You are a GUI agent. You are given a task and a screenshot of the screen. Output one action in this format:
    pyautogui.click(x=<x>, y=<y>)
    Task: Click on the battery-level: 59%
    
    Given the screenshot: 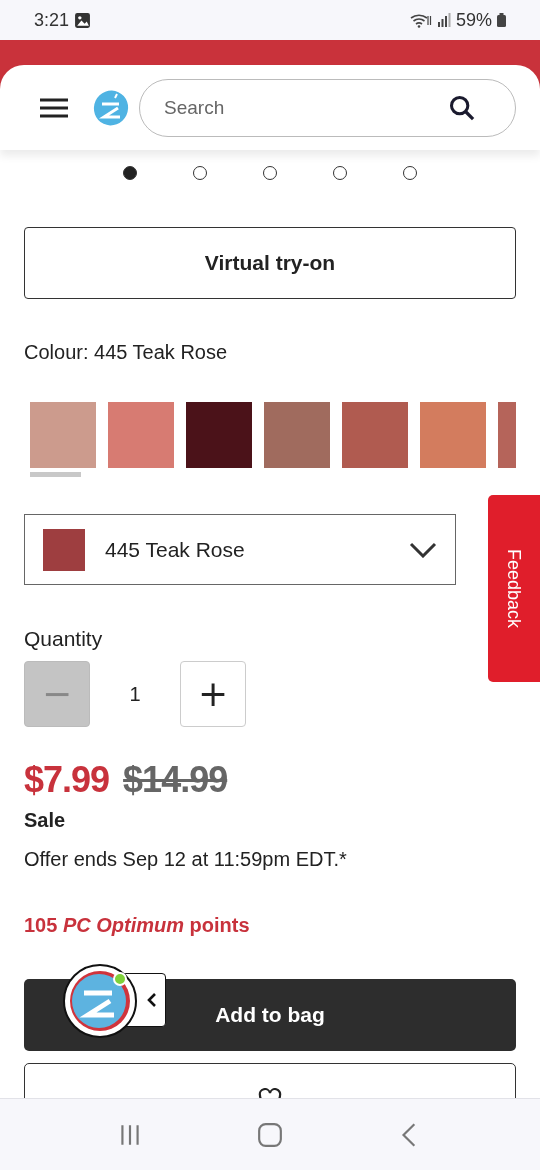 What is the action you would take?
    pyautogui.click(x=473, y=20)
    